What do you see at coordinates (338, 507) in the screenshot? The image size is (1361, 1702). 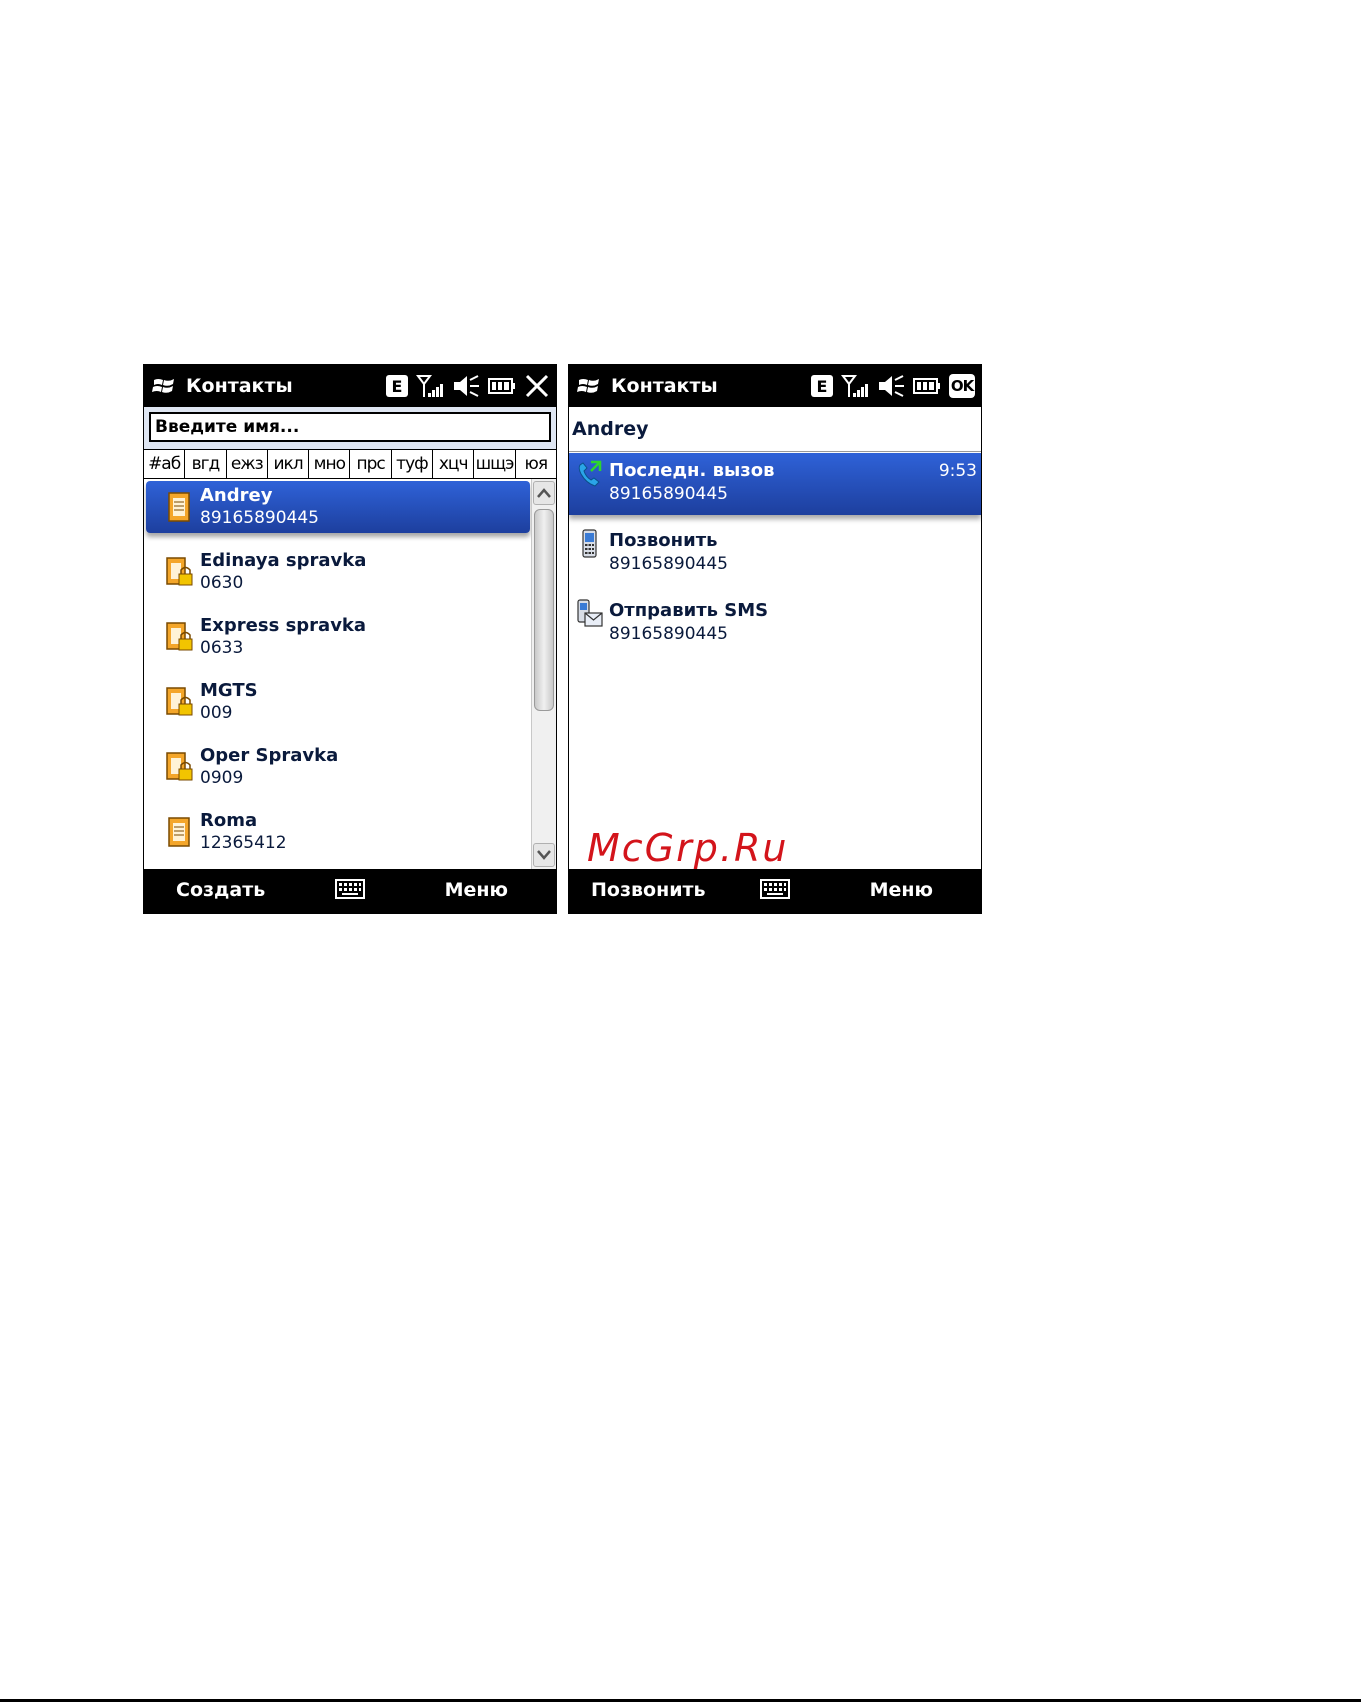 I see `contact-item-andrey: Andrey 89165890445` at bounding box center [338, 507].